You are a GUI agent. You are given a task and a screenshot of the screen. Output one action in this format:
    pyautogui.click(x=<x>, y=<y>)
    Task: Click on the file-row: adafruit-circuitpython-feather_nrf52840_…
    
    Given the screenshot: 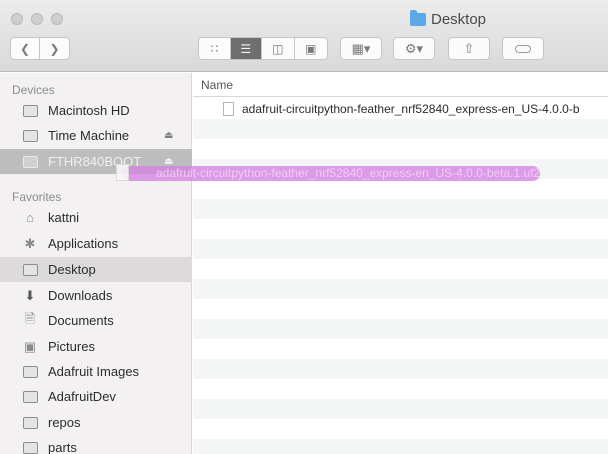 What is the action you would take?
    pyautogui.click(x=400, y=109)
    